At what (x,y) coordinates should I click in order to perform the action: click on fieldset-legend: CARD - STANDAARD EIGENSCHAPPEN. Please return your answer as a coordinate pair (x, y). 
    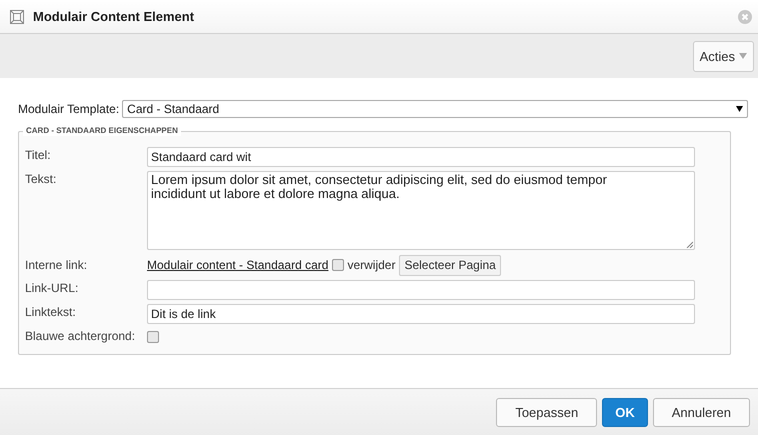
    Looking at the image, I should click on (102, 131).